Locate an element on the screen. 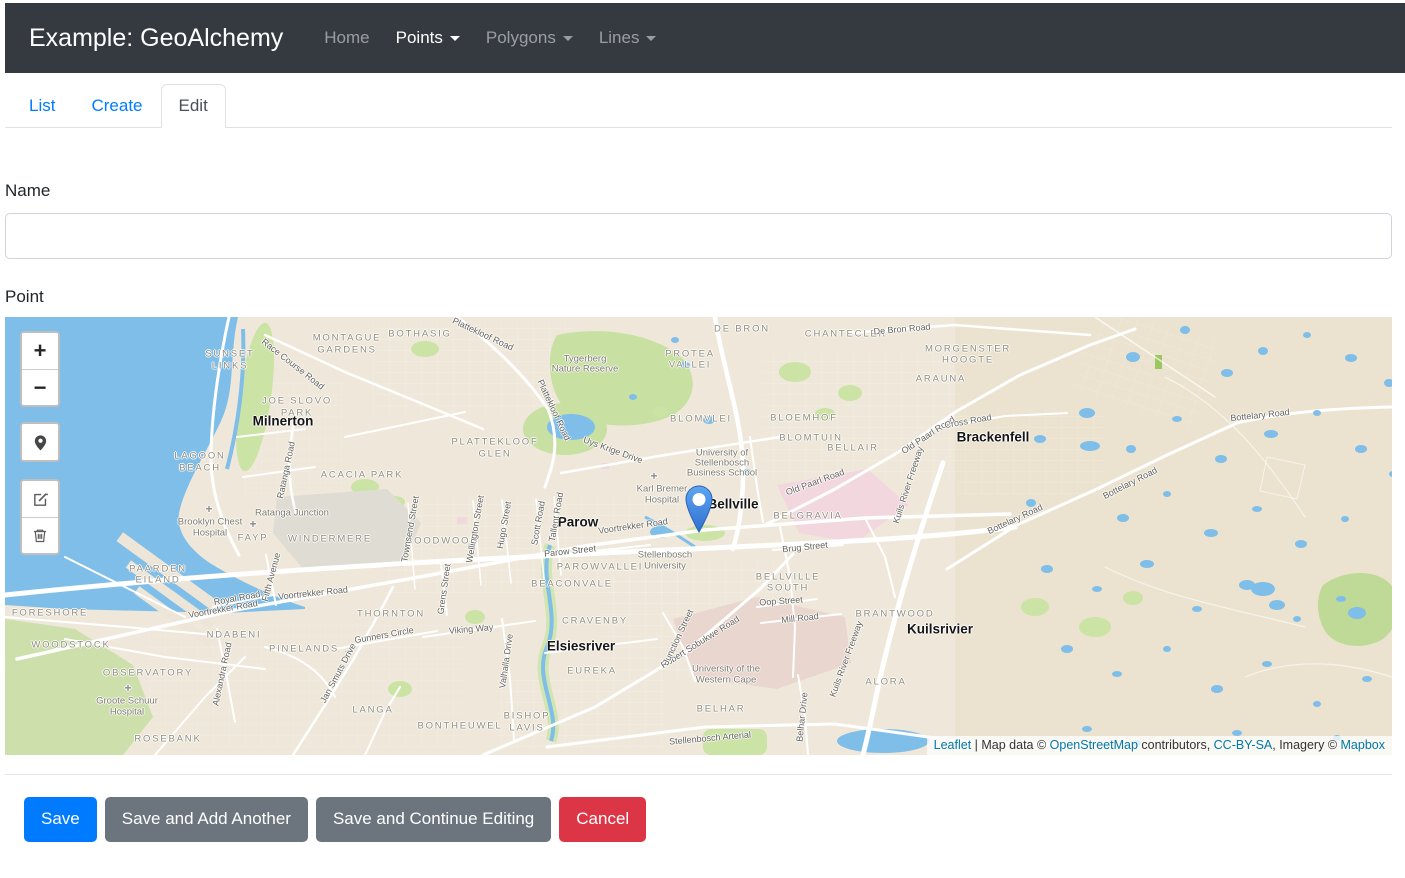 The height and width of the screenshot is (878, 1405). attribution-text: , Imagery © is located at coordinates (1306, 745).